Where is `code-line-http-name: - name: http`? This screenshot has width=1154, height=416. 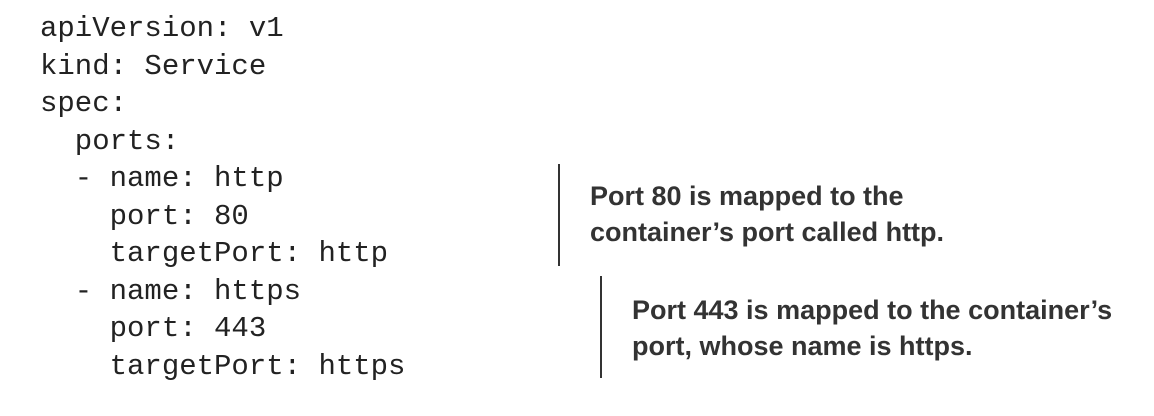 code-line-http-name: - name: http is located at coordinates (162, 178).